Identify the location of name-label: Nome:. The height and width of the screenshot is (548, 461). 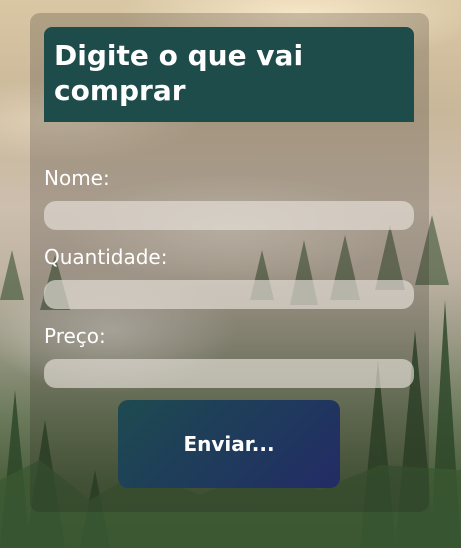
(77, 178).